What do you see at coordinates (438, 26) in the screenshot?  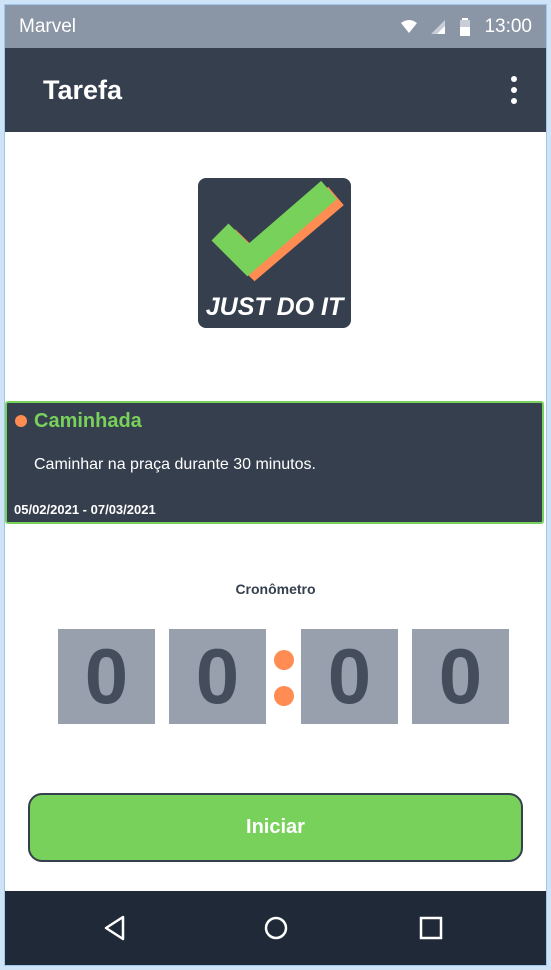 I see `signal-icon` at bounding box center [438, 26].